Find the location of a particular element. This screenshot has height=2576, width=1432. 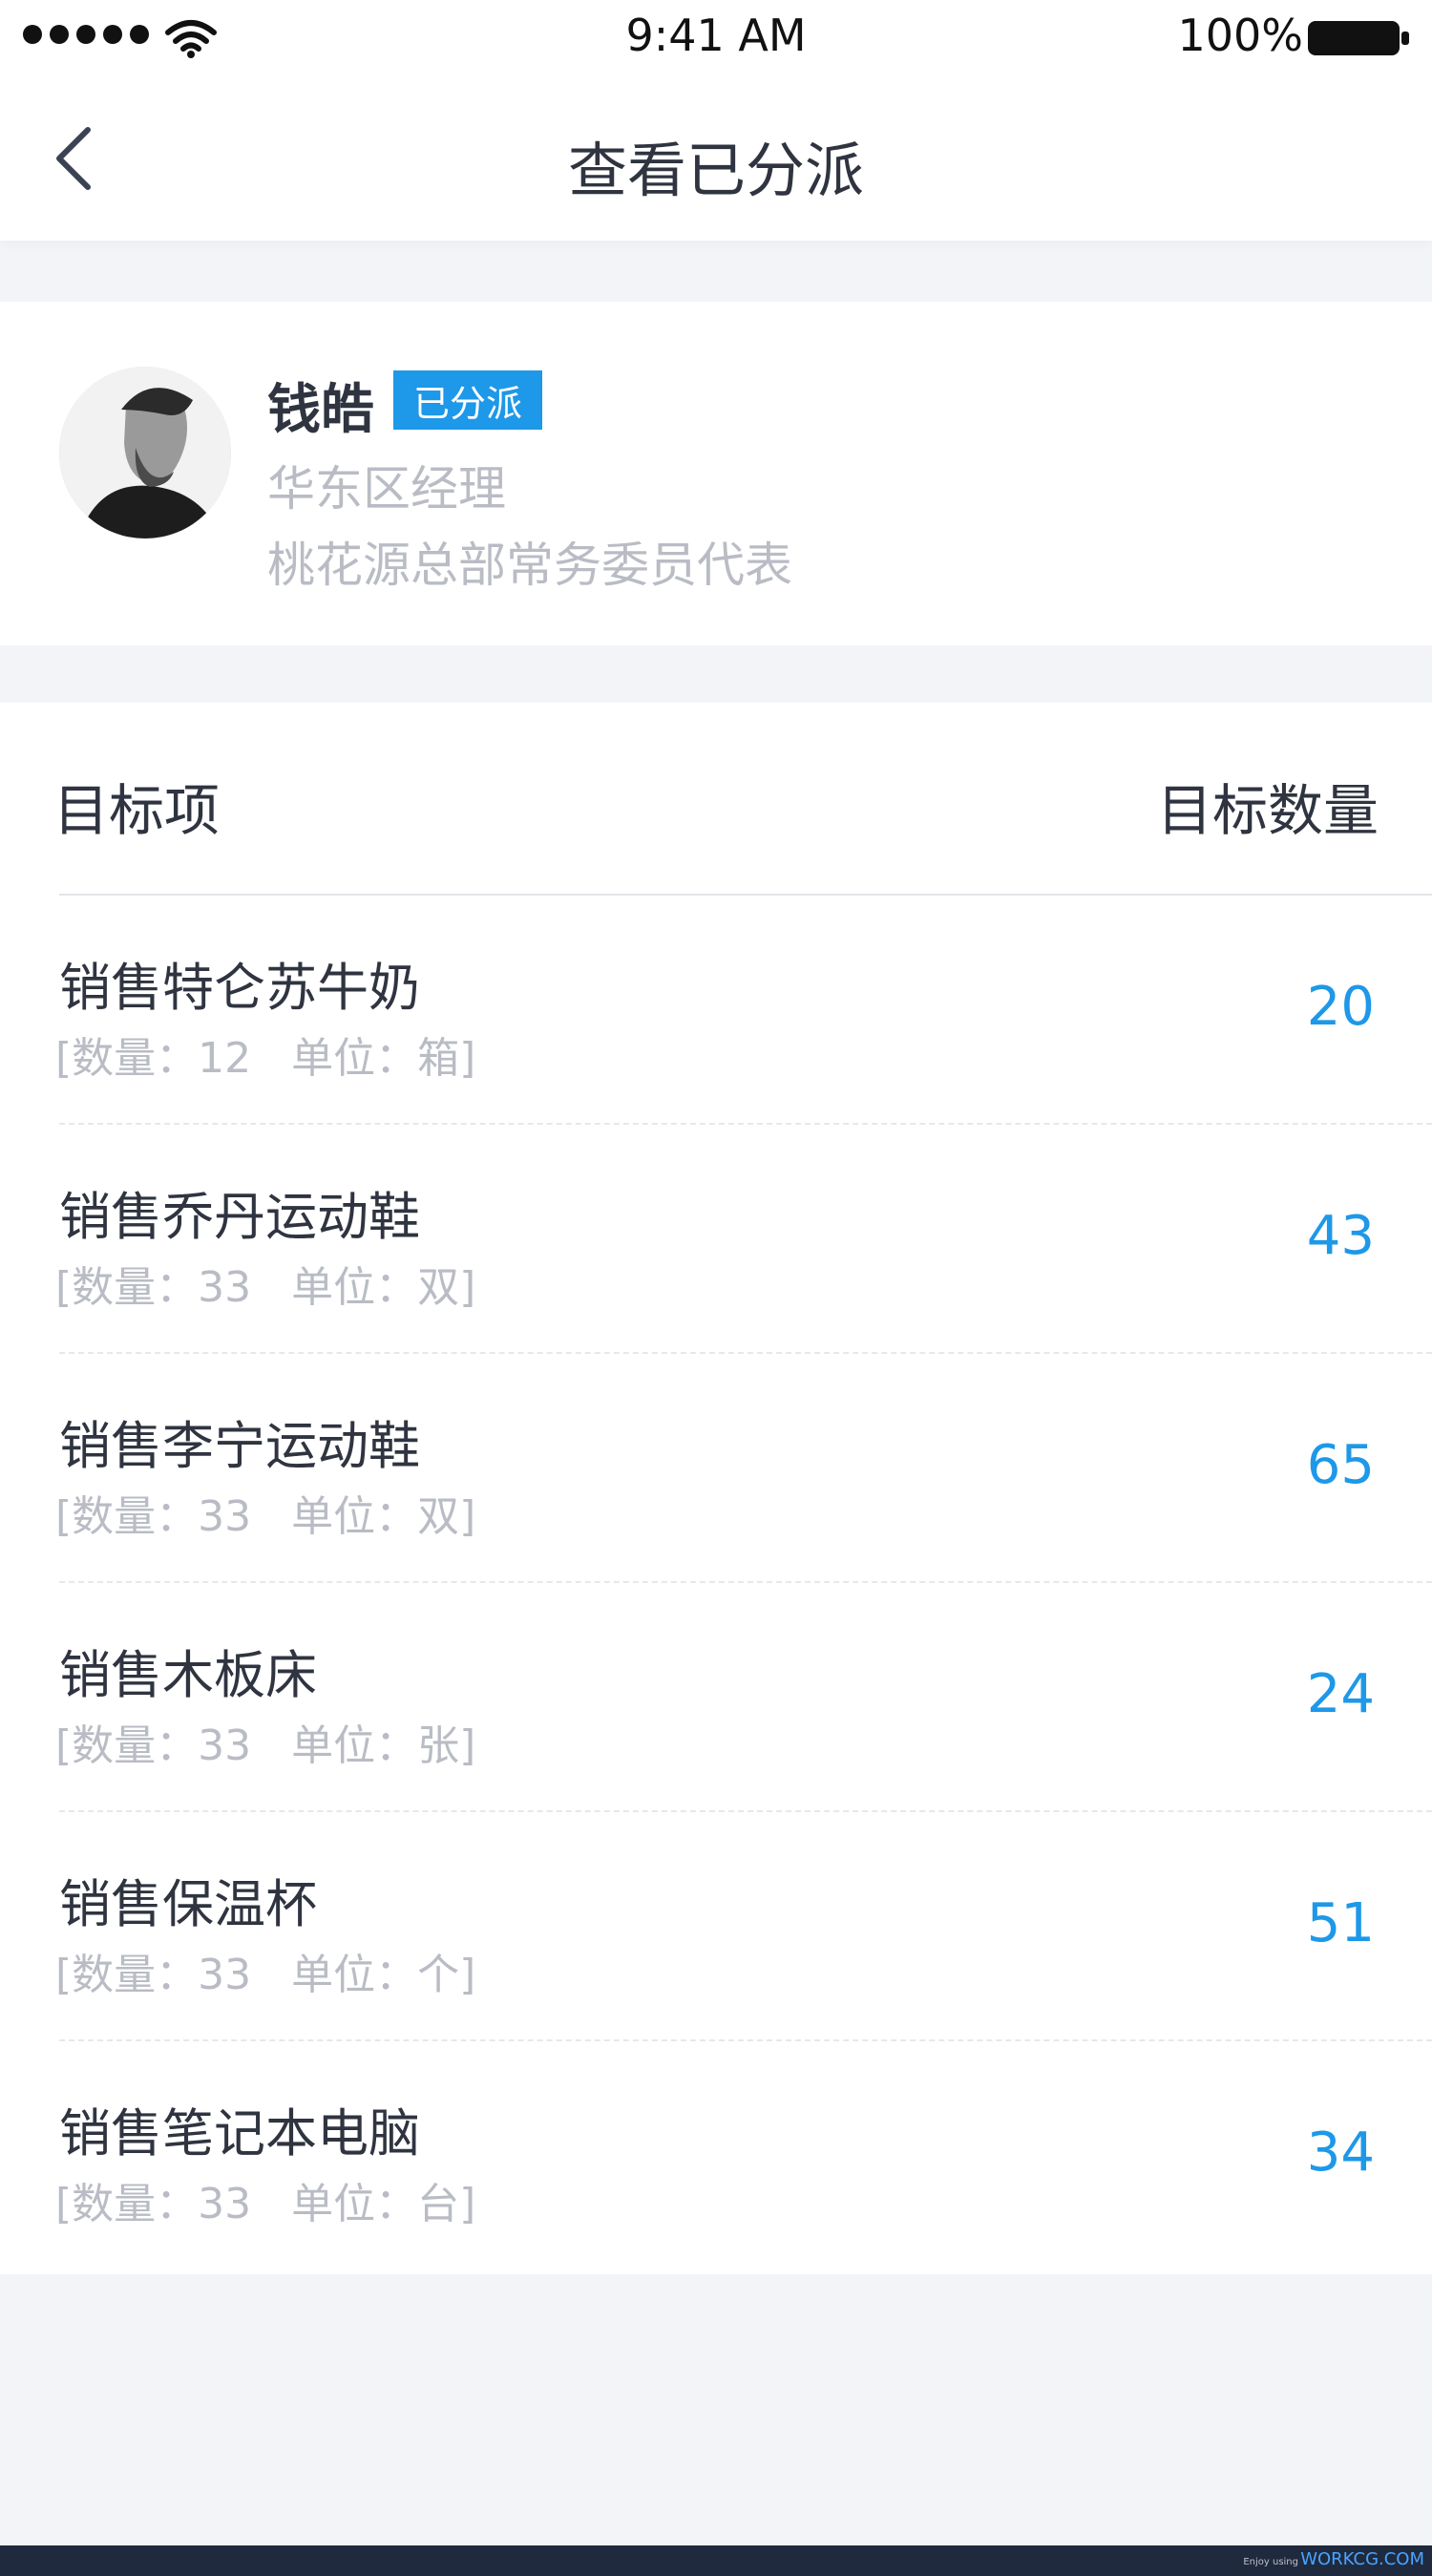

avatar is located at coordinates (145, 452).